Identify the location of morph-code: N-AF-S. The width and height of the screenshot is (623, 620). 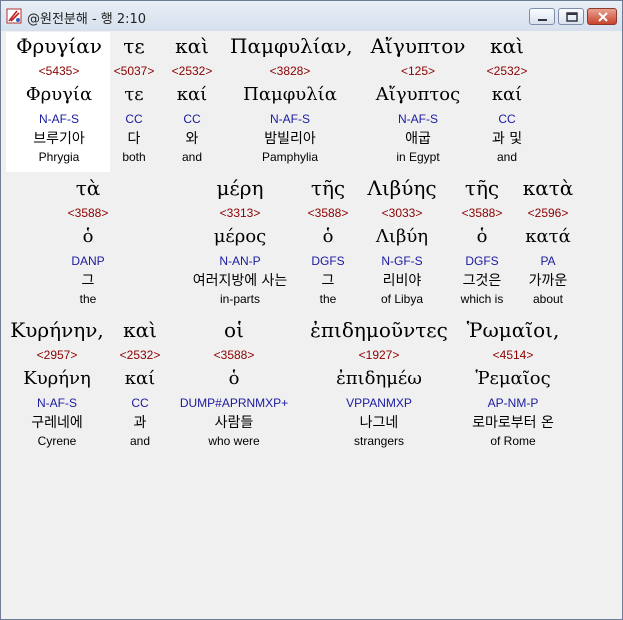
(290, 119).